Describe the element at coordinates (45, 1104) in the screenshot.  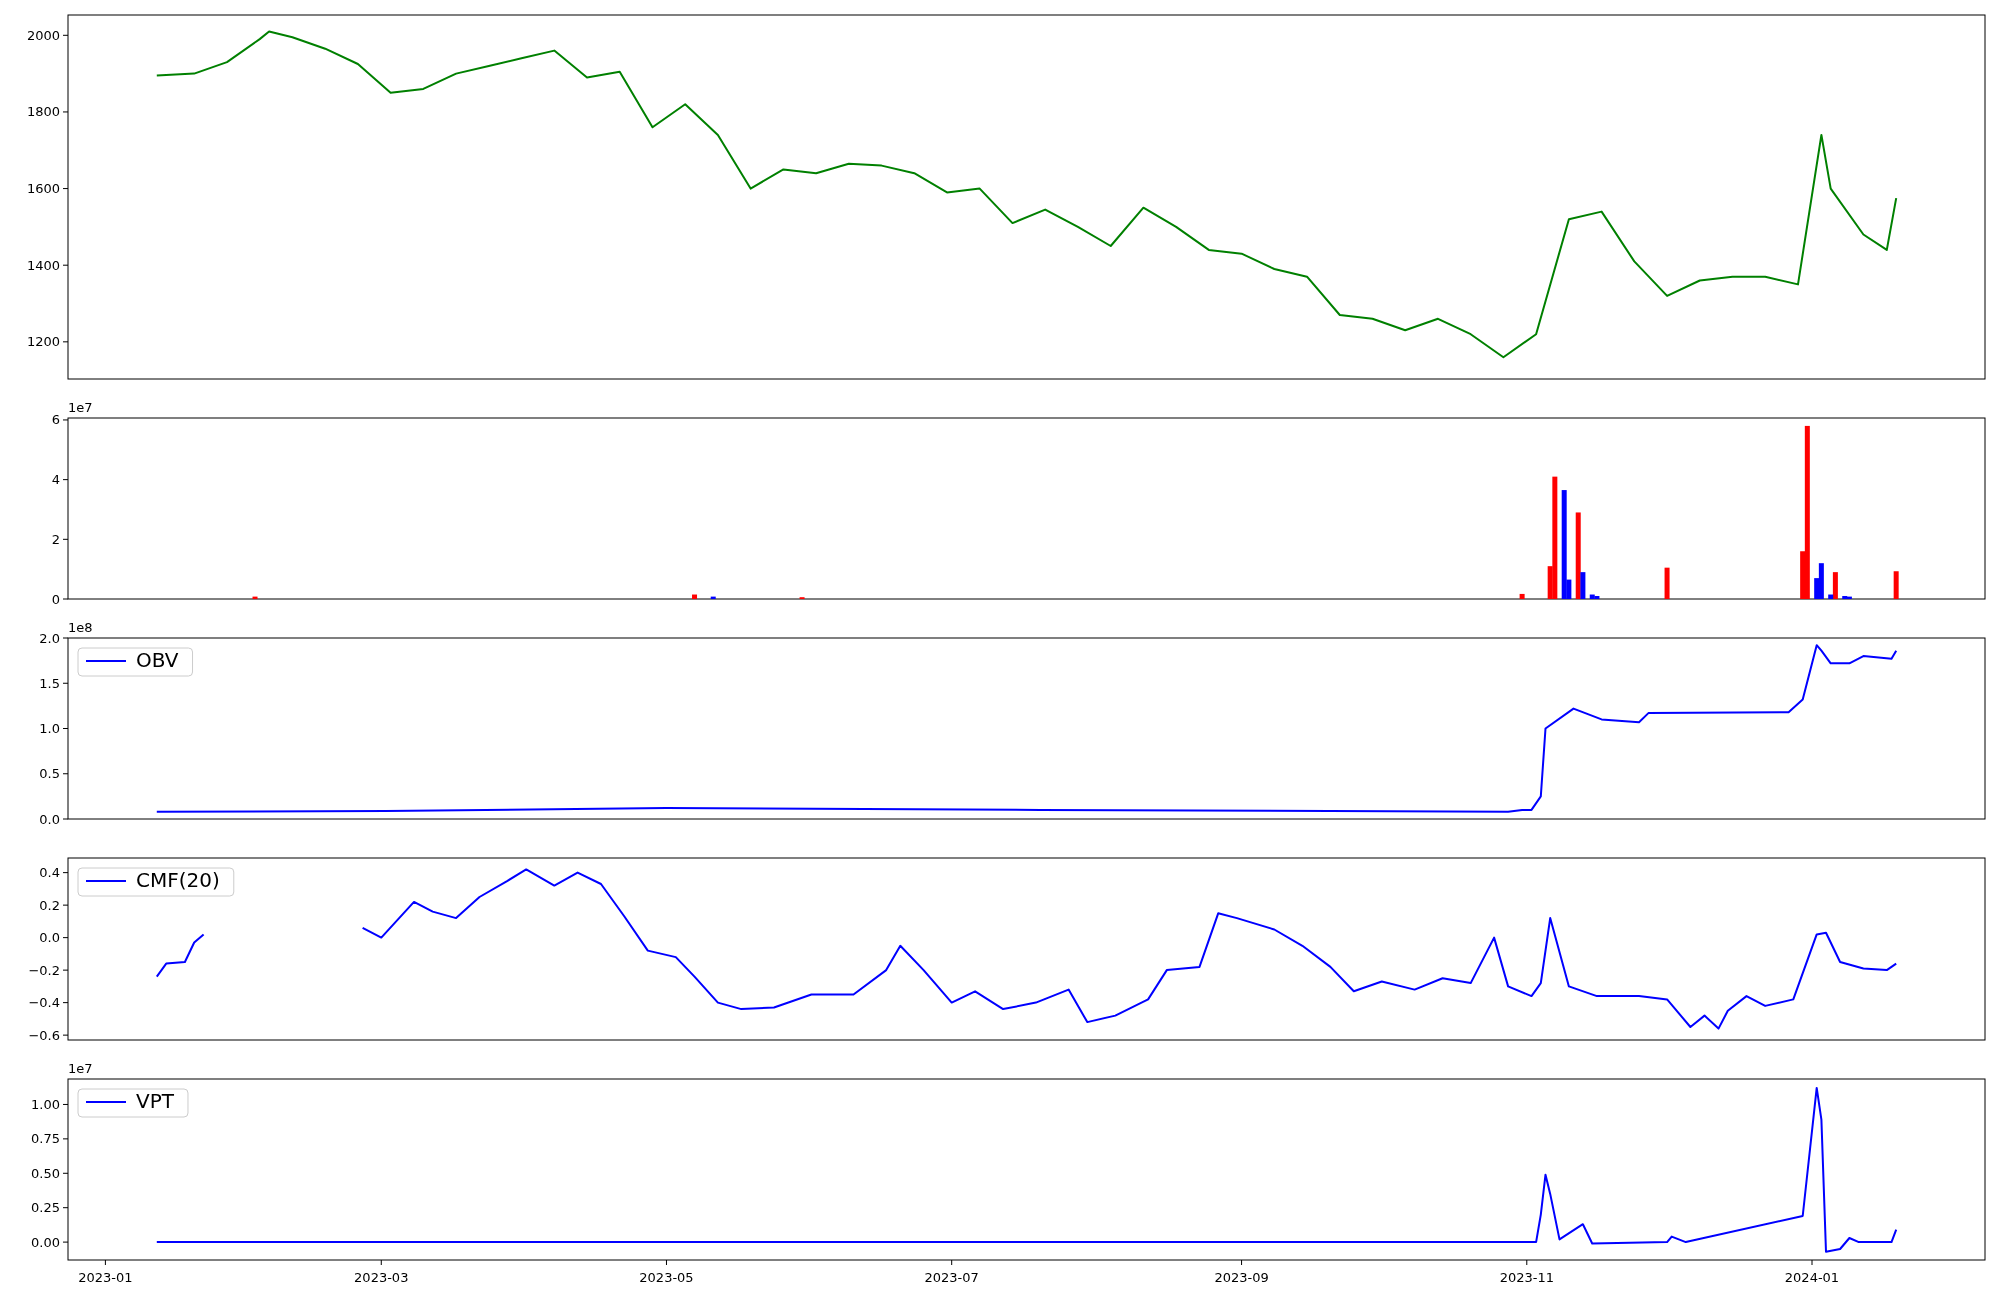
I see `y-tick-label: 1.00` at that location.